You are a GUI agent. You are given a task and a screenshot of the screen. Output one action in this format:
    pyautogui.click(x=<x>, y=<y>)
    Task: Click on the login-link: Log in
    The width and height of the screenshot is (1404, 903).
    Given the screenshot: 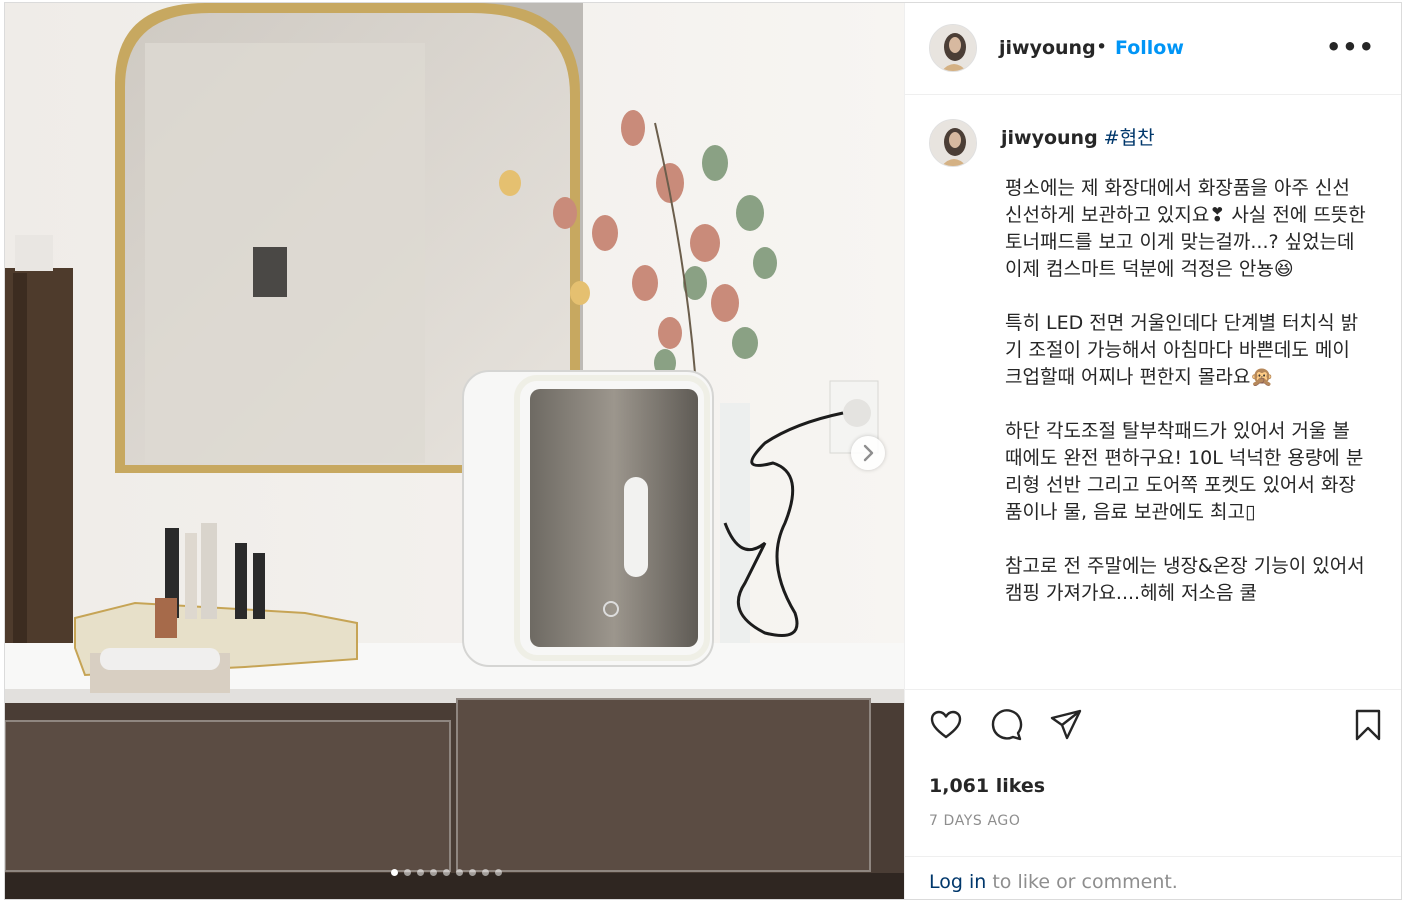 What is the action you would take?
    pyautogui.click(x=957, y=882)
    